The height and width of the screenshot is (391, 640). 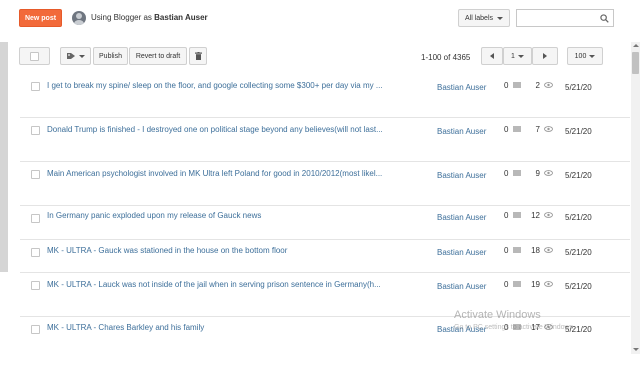 I want to click on revert-to-draft-button: Revert to draft, so click(x=158, y=56).